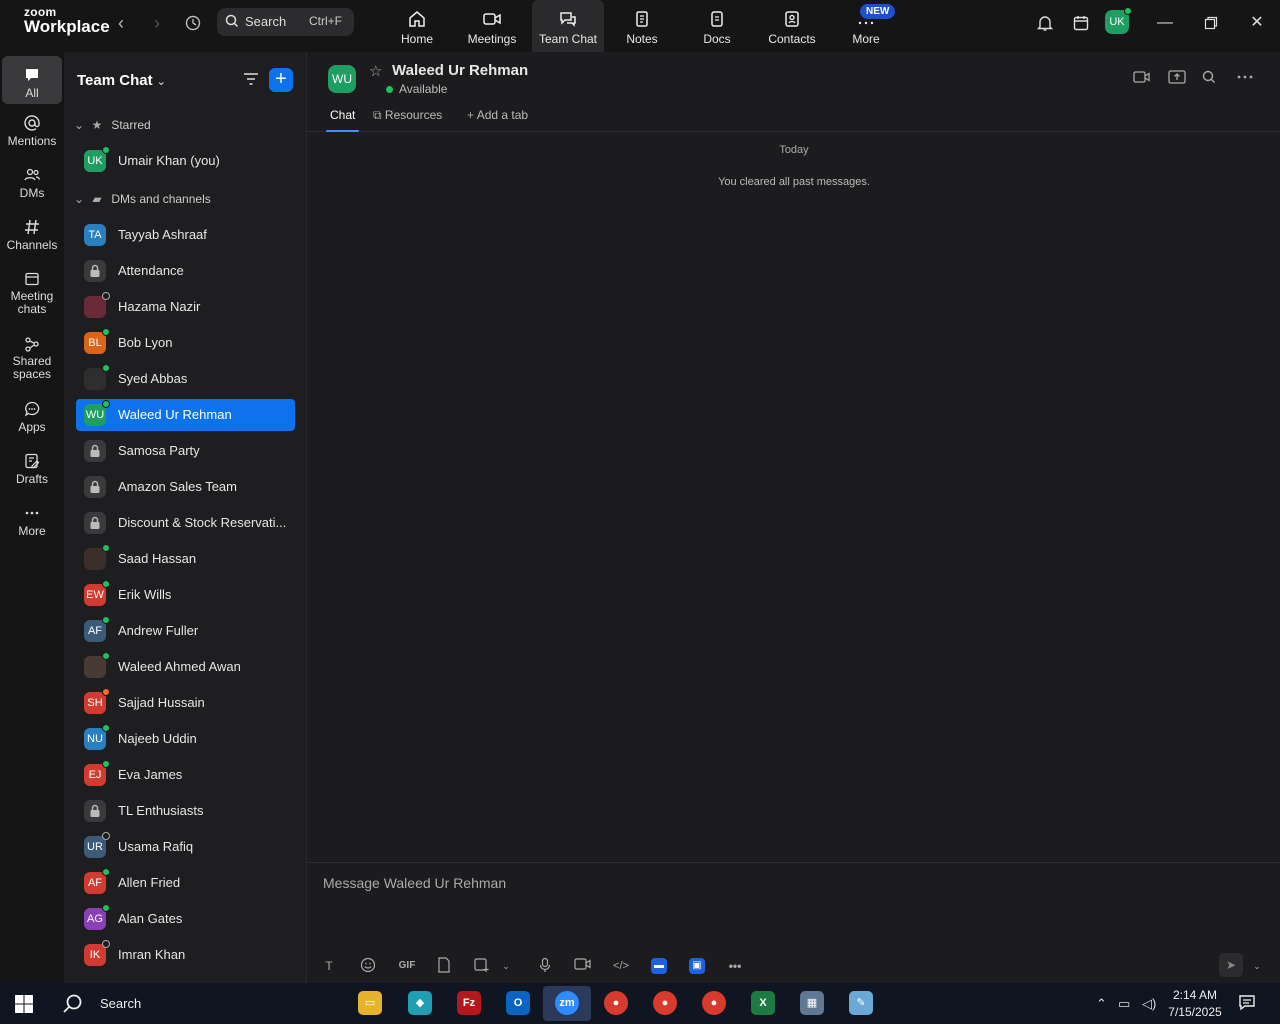  Describe the element at coordinates (665, 1003) in the screenshot. I see `chrome-icon-2: ●` at that location.